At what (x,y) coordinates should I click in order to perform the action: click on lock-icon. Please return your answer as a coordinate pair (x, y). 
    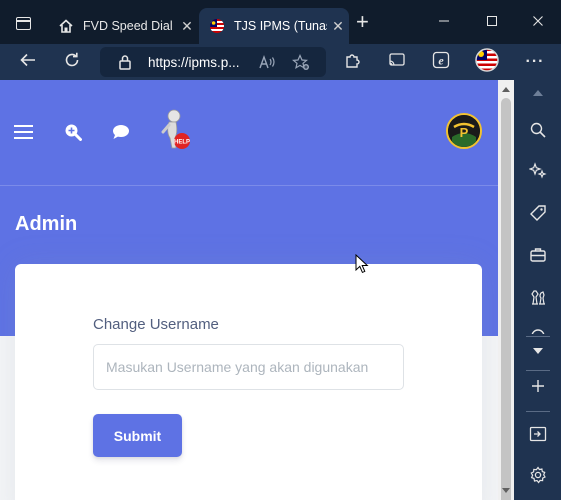
    Looking at the image, I should click on (125, 64).